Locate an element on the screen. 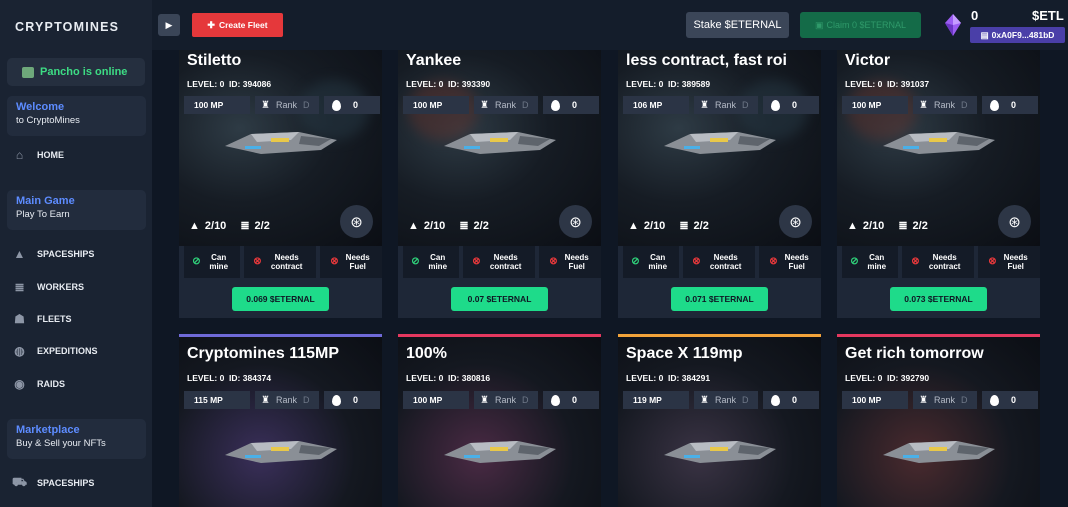 The width and height of the screenshot is (1068, 507). status-label: Can mine is located at coordinates (438, 261).